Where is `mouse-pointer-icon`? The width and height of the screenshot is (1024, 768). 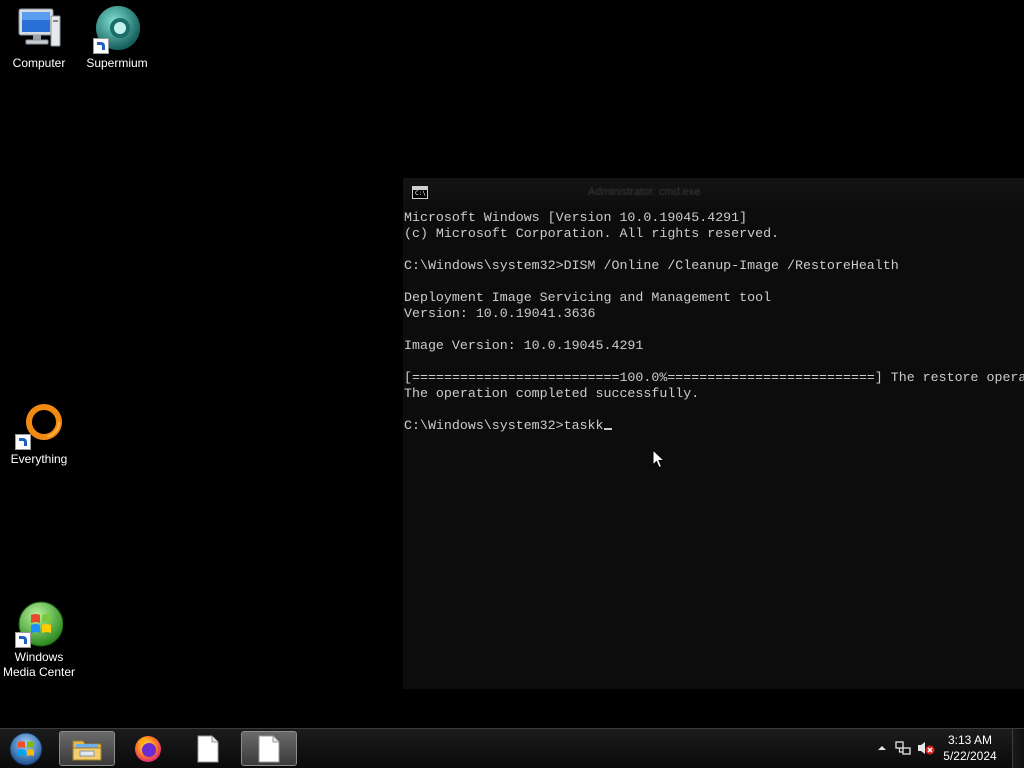 mouse-pointer-icon is located at coordinates (659, 459).